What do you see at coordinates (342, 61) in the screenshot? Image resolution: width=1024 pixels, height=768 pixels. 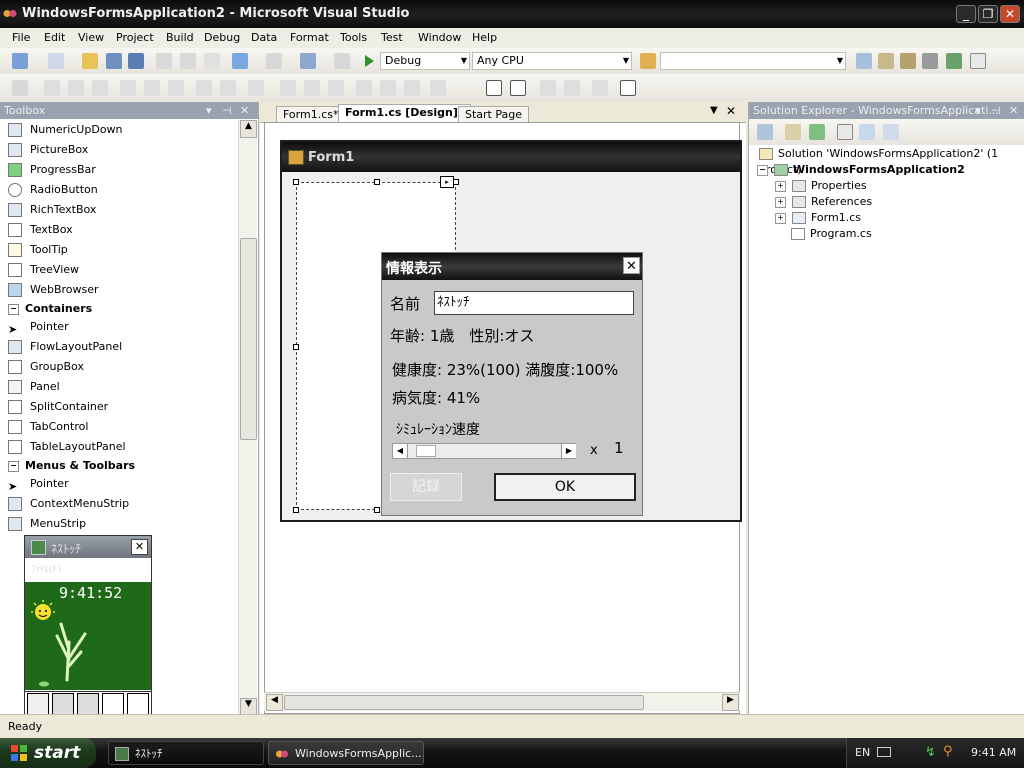 I see `navigate-forward-icon` at bounding box center [342, 61].